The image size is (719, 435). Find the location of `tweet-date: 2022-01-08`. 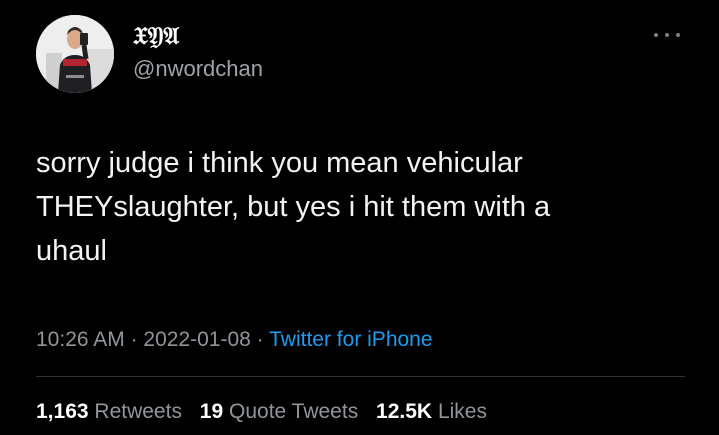

tweet-date: 2022-01-08 is located at coordinates (196, 339).